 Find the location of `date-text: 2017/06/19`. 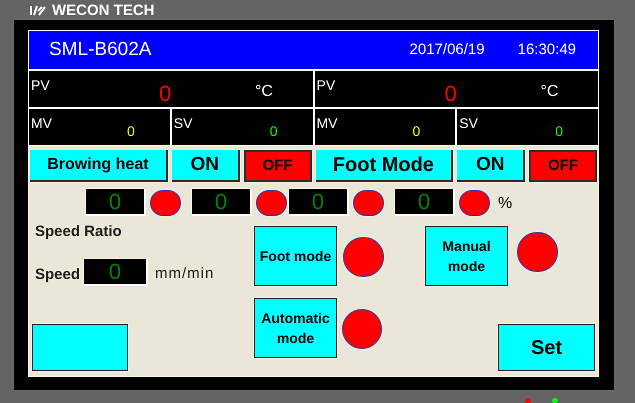

date-text: 2017/06/19 is located at coordinates (447, 50).